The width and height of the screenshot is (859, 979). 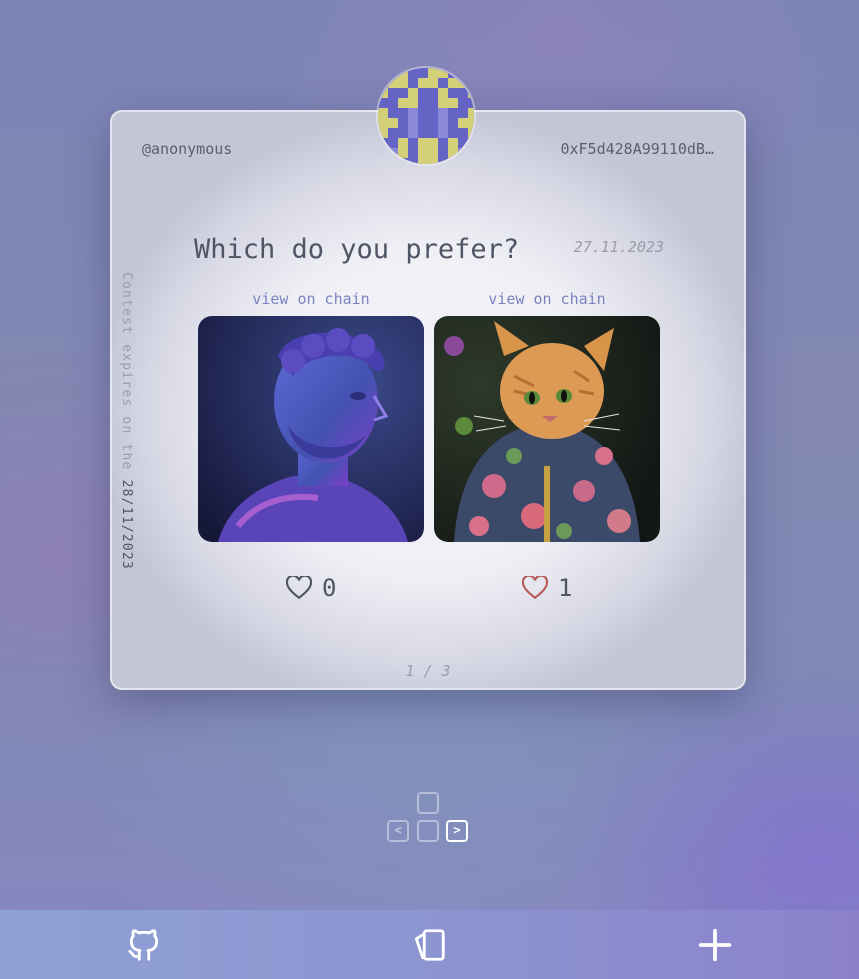 What do you see at coordinates (457, 831) in the screenshot?
I see `right-key: >` at bounding box center [457, 831].